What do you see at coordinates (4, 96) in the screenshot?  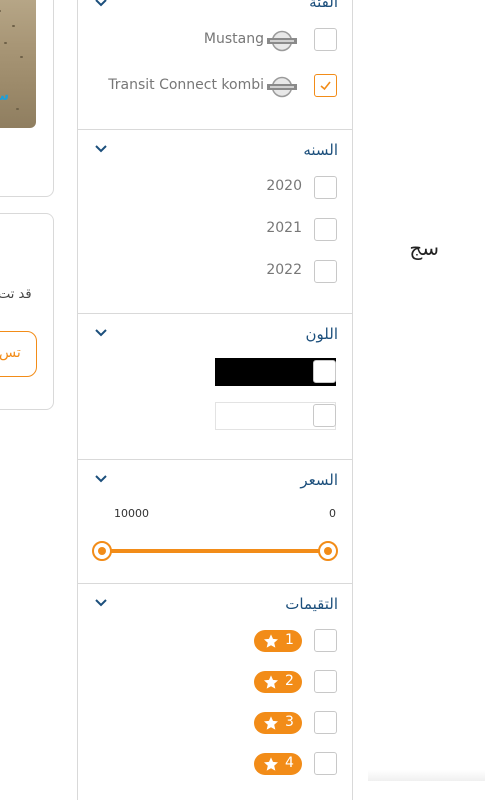 I see `image-caption: سا` at bounding box center [4, 96].